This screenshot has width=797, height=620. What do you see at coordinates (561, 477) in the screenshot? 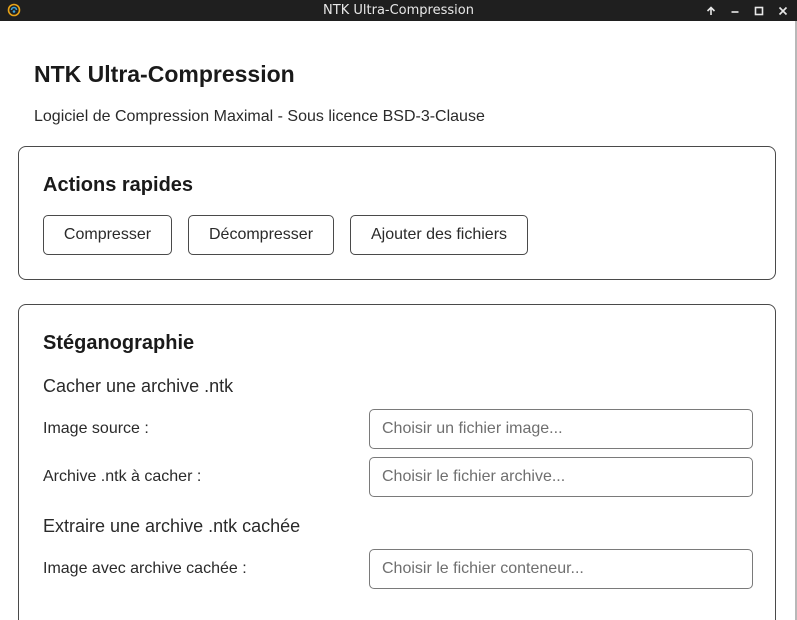
I see `archive-to-hide-input` at bounding box center [561, 477].